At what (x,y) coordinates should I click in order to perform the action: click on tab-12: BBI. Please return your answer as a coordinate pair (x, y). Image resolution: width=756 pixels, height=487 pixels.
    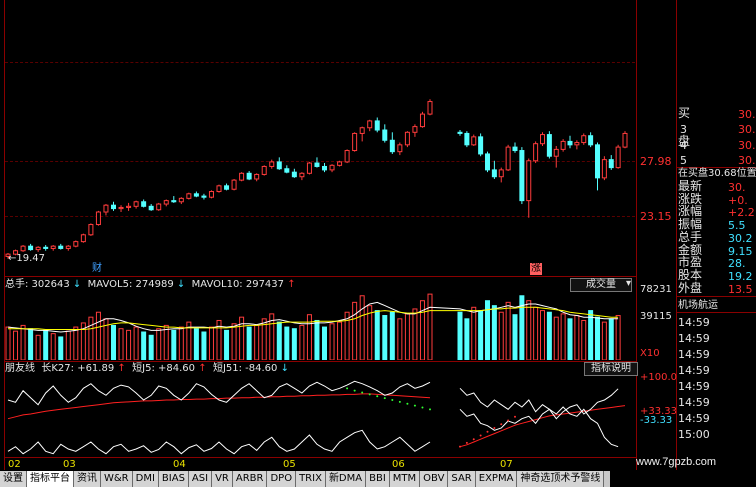
    Looking at the image, I should click on (378, 479).